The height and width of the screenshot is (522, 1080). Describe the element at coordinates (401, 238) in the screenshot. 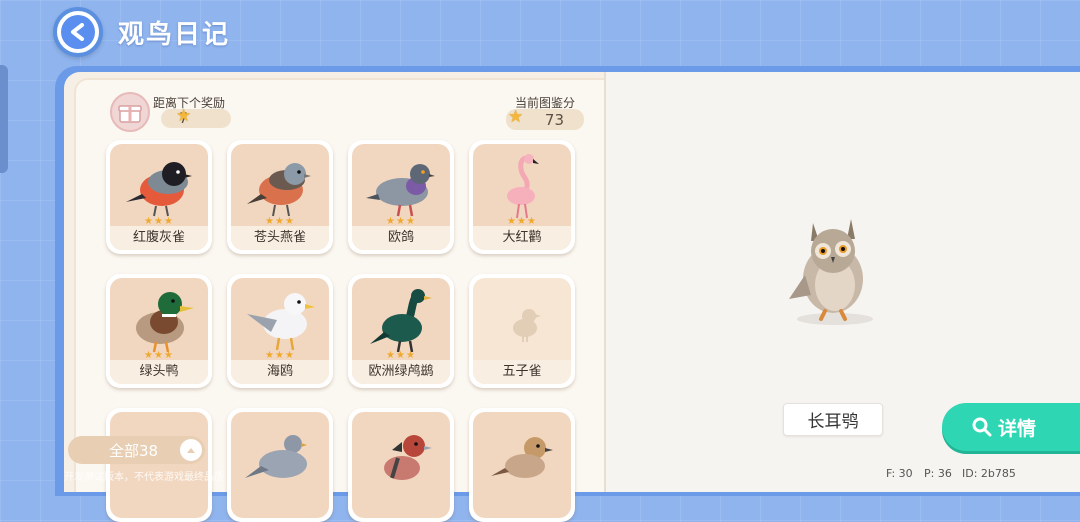

I see `bird-card-label: 欧鸽` at that location.